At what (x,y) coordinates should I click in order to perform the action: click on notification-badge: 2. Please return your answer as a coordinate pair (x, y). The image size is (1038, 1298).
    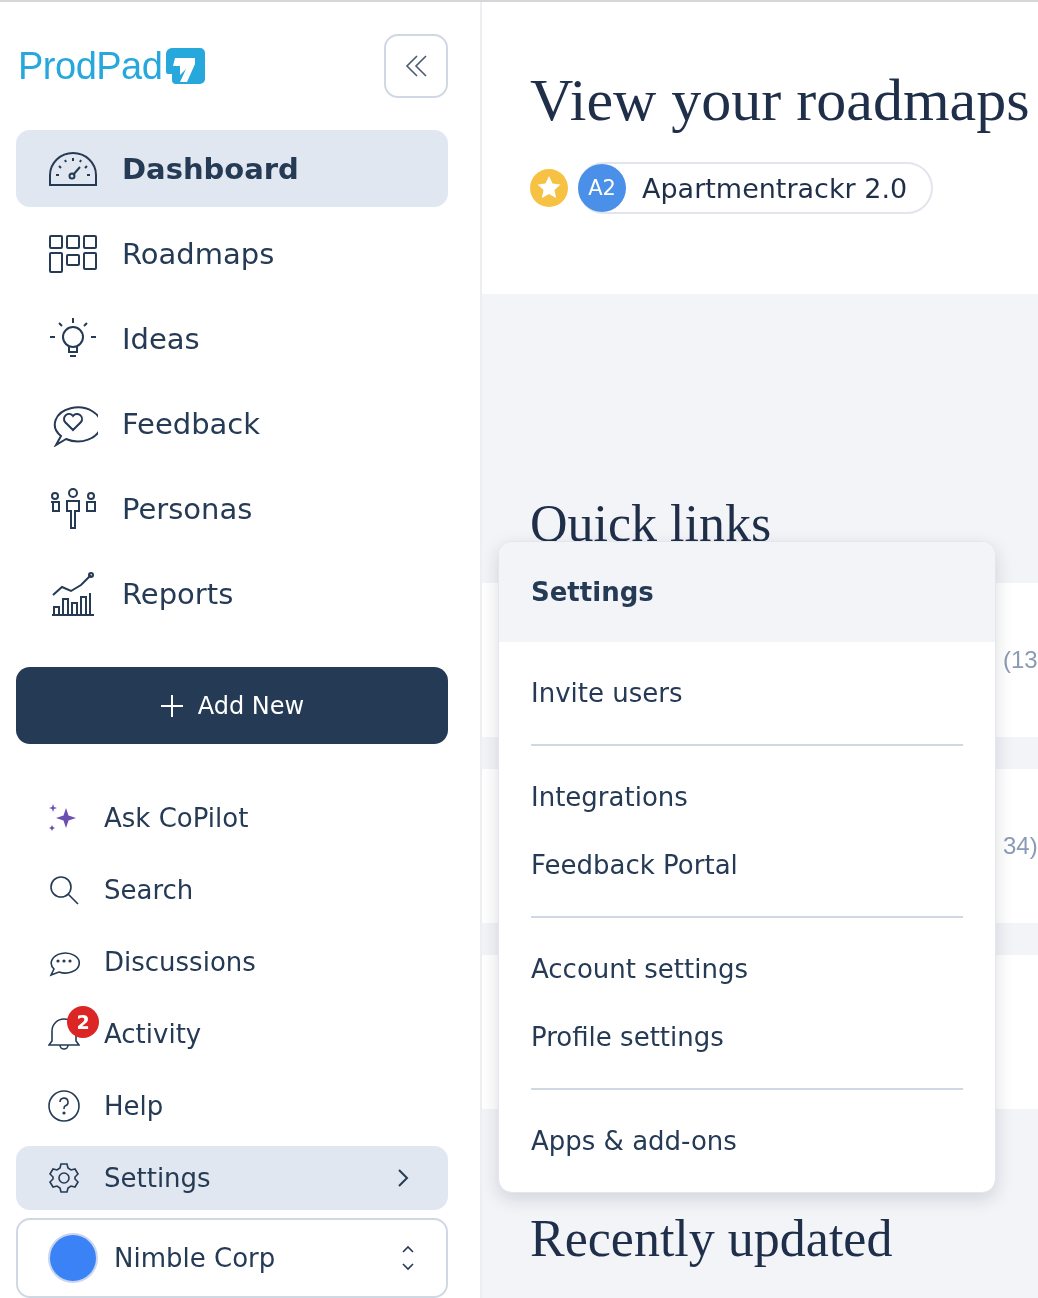
    Looking at the image, I should click on (83, 1022).